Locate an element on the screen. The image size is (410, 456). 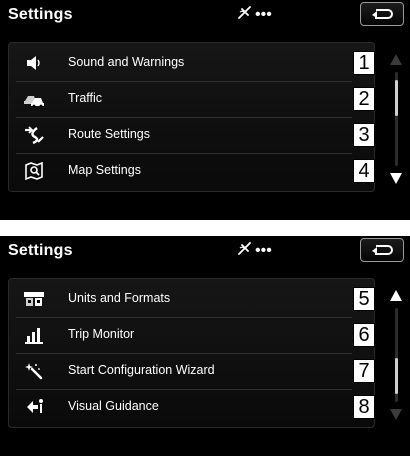
item-label: Trip Monitor is located at coordinates (101, 334).